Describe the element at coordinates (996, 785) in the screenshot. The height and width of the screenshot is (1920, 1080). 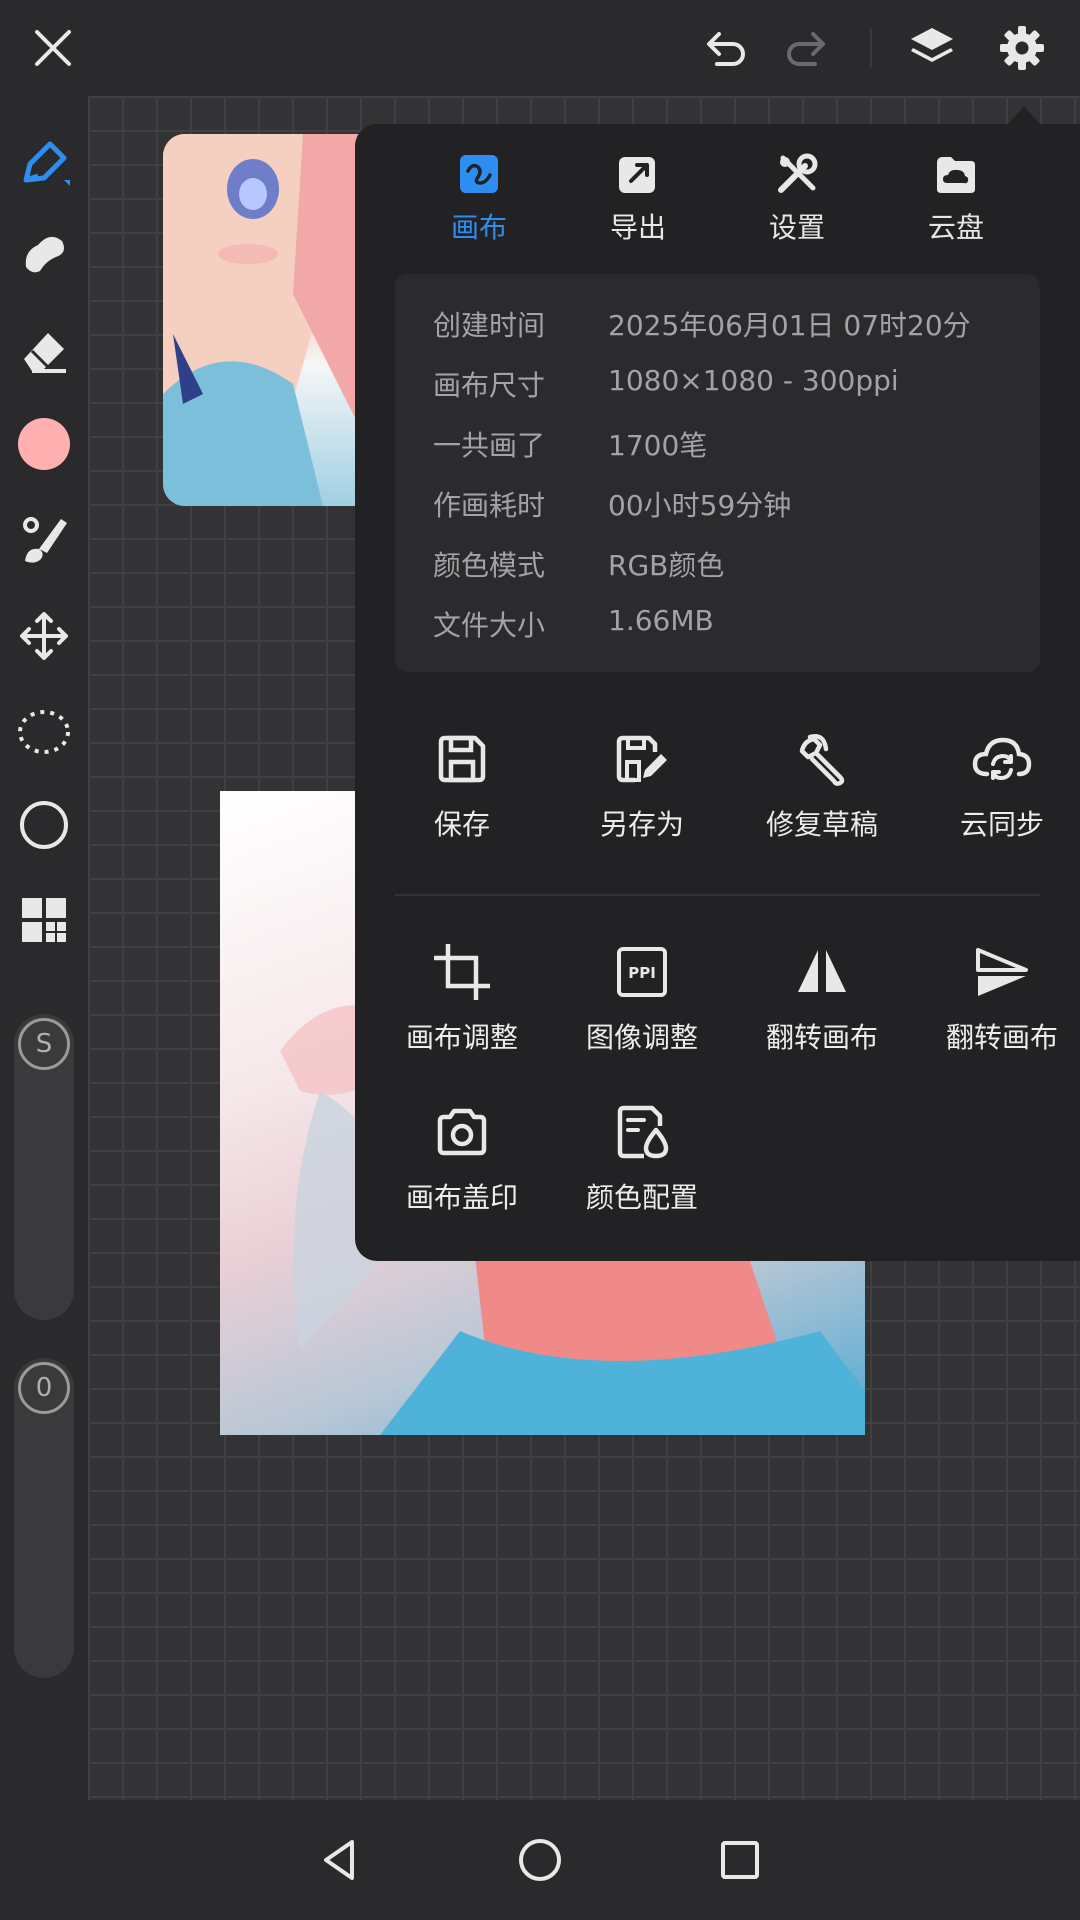
I see `cloud-sync-button: 云同步` at that location.